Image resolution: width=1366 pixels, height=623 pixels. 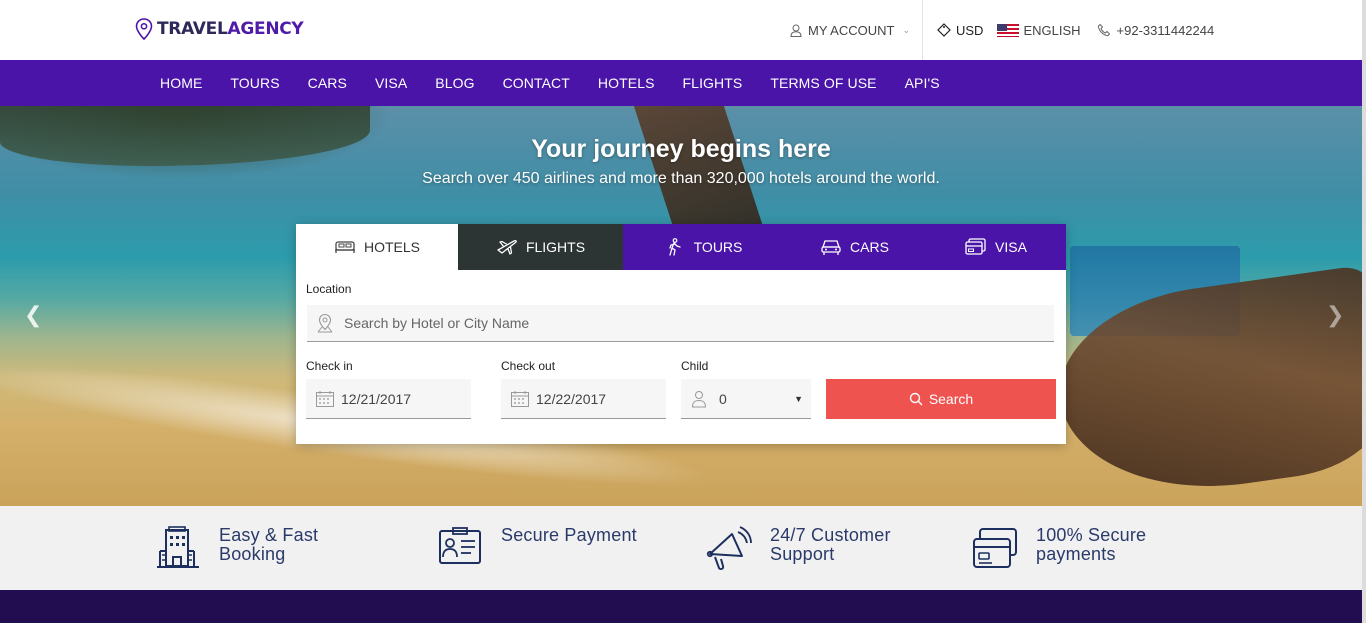 I want to click on tab-visa: VISA, so click(x=996, y=247).